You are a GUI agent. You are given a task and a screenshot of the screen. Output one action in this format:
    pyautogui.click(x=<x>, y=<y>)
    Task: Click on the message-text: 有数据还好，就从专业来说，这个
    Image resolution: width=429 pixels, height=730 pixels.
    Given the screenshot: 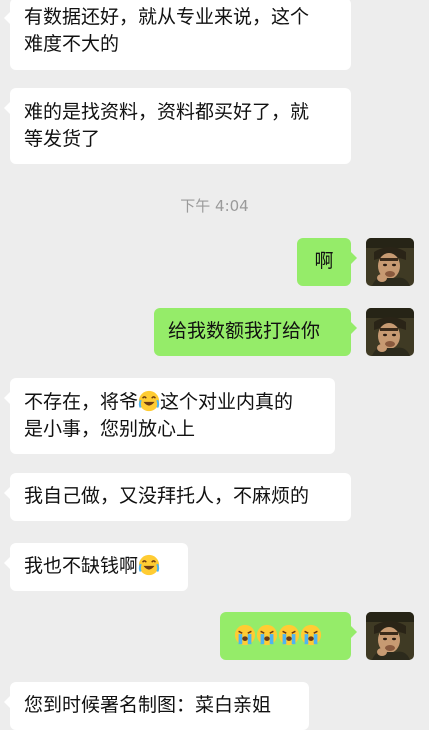 What is the action you would take?
    pyautogui.click(x=167, y=17)
    